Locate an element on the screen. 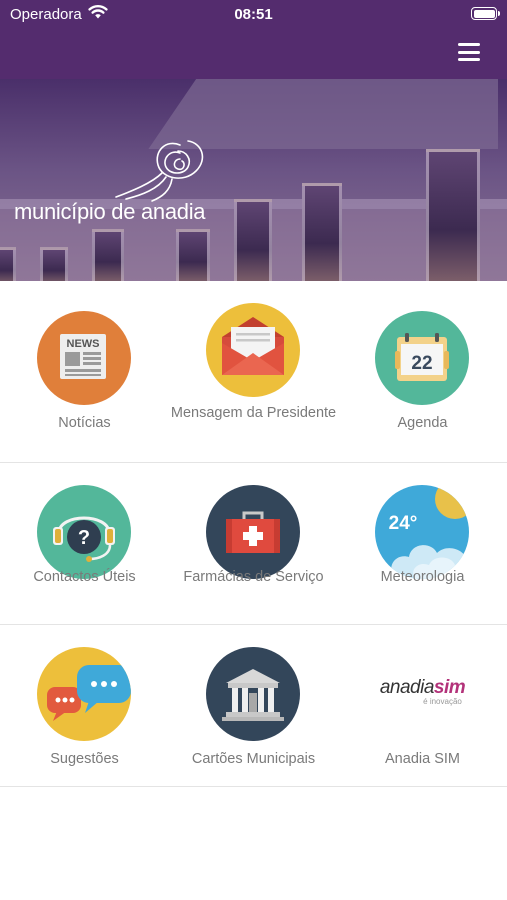 Image resolution: width=507 pixels, height=900 pixels. weather-icon: 24° is located at coordinates (422, 532).